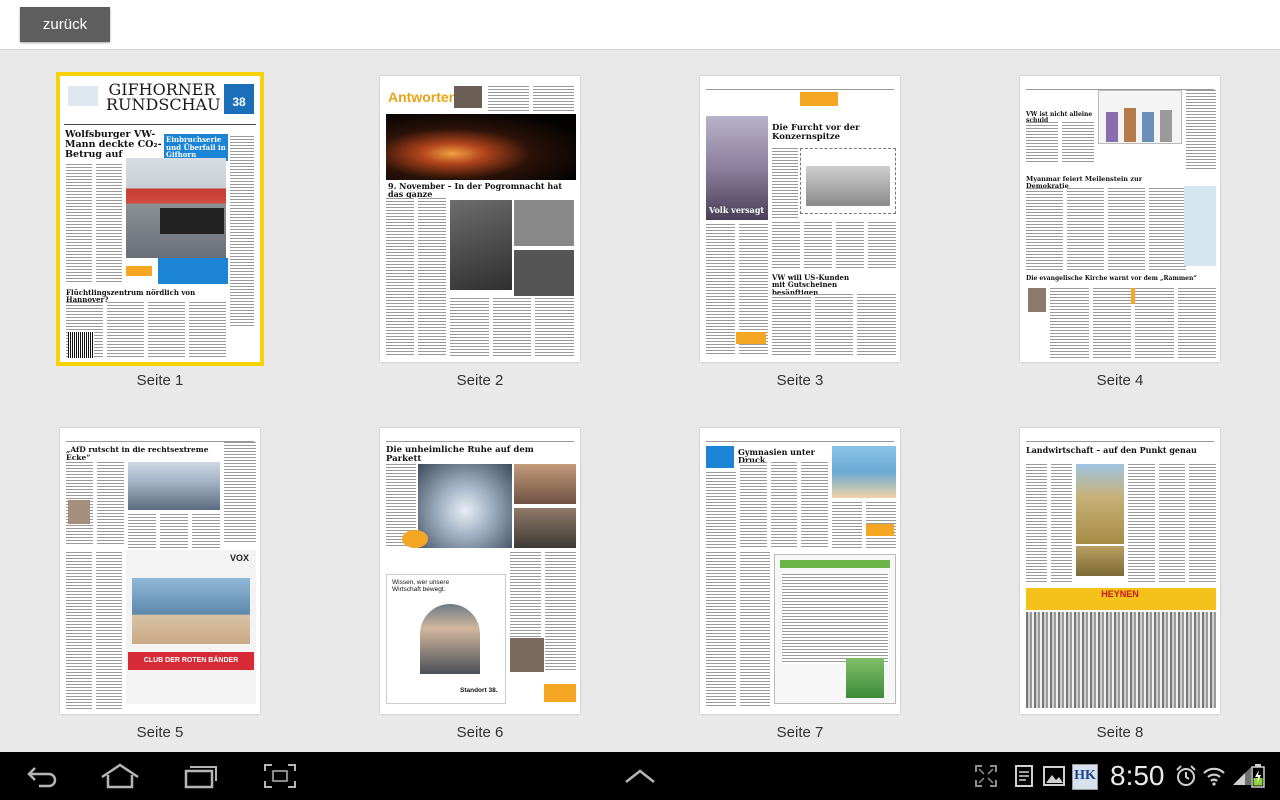  I want to click on weather-graphic, so click(83, 96).